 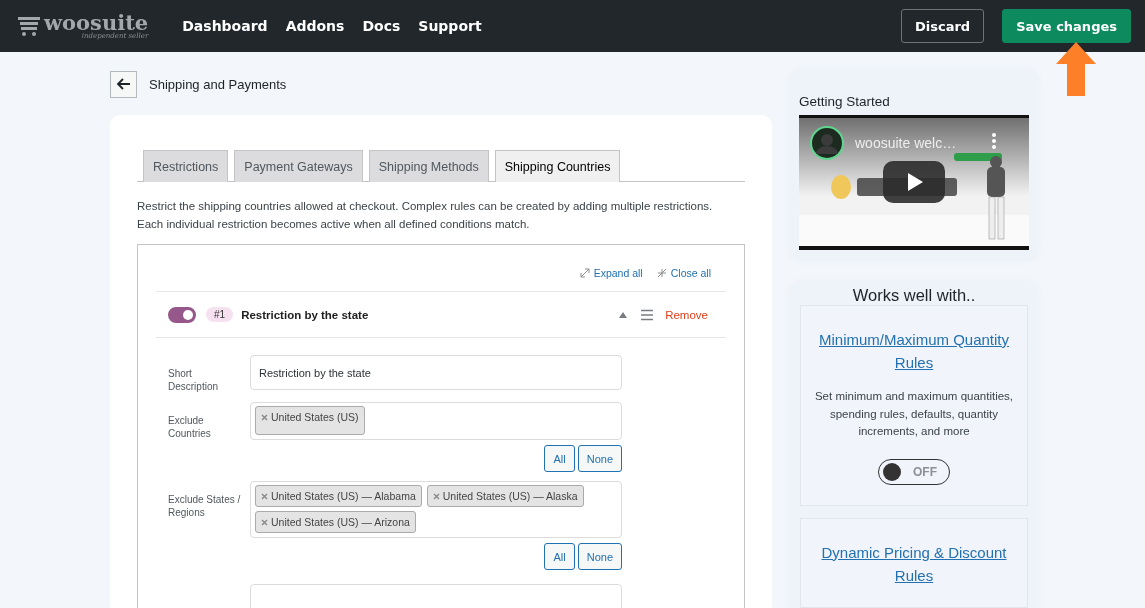 I want to click on expand-icon, so click(x=584, y=273).